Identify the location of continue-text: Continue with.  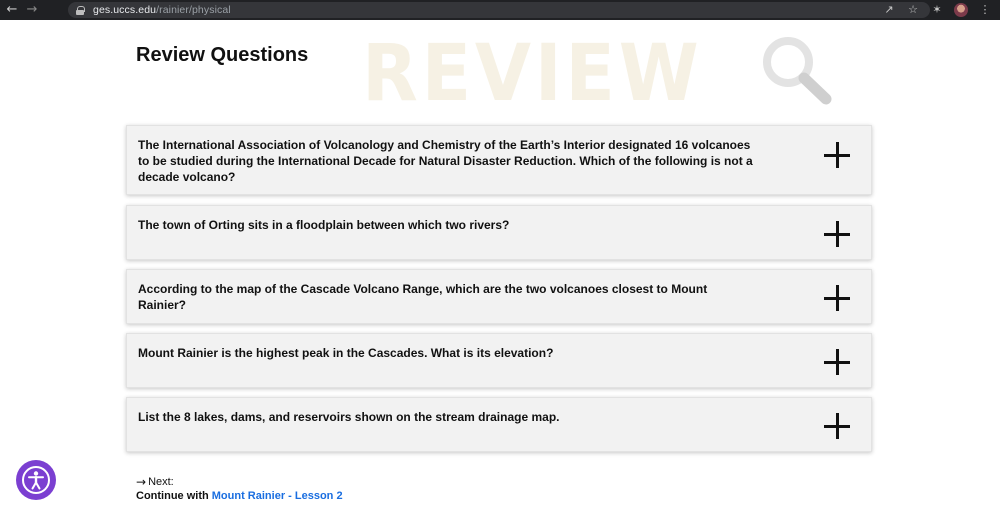
(174, 496).